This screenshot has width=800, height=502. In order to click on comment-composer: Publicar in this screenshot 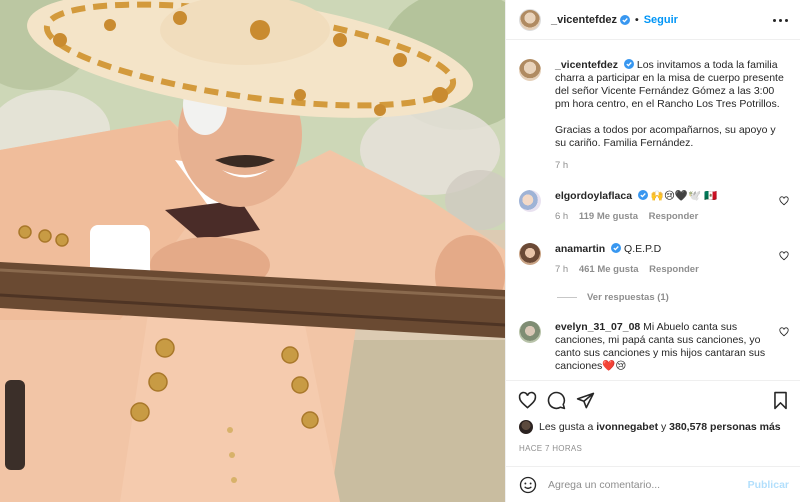, I will do `click(653, 484)`.